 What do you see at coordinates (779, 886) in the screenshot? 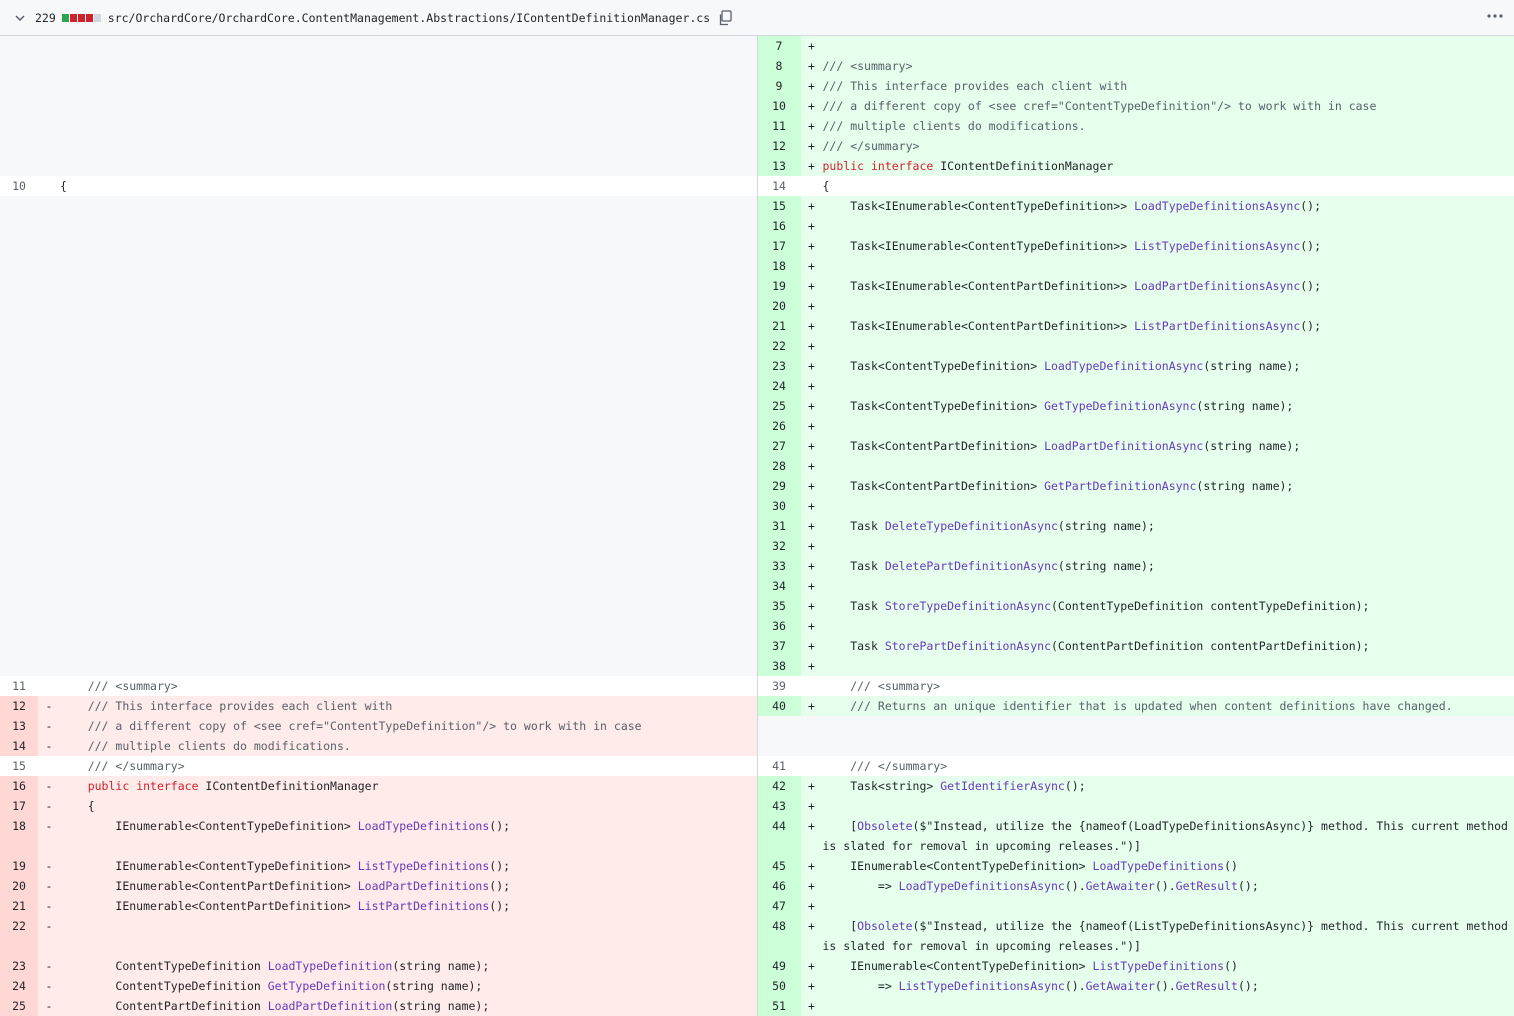
I see `line-number: 46` at bounding box center [779, 886].